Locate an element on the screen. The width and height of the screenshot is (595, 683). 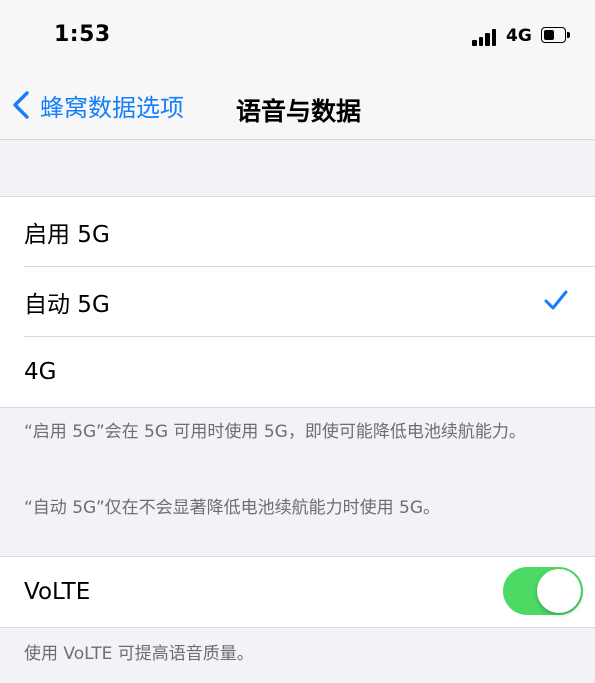
option-4g: 4G is located at coordinates (297, 372).